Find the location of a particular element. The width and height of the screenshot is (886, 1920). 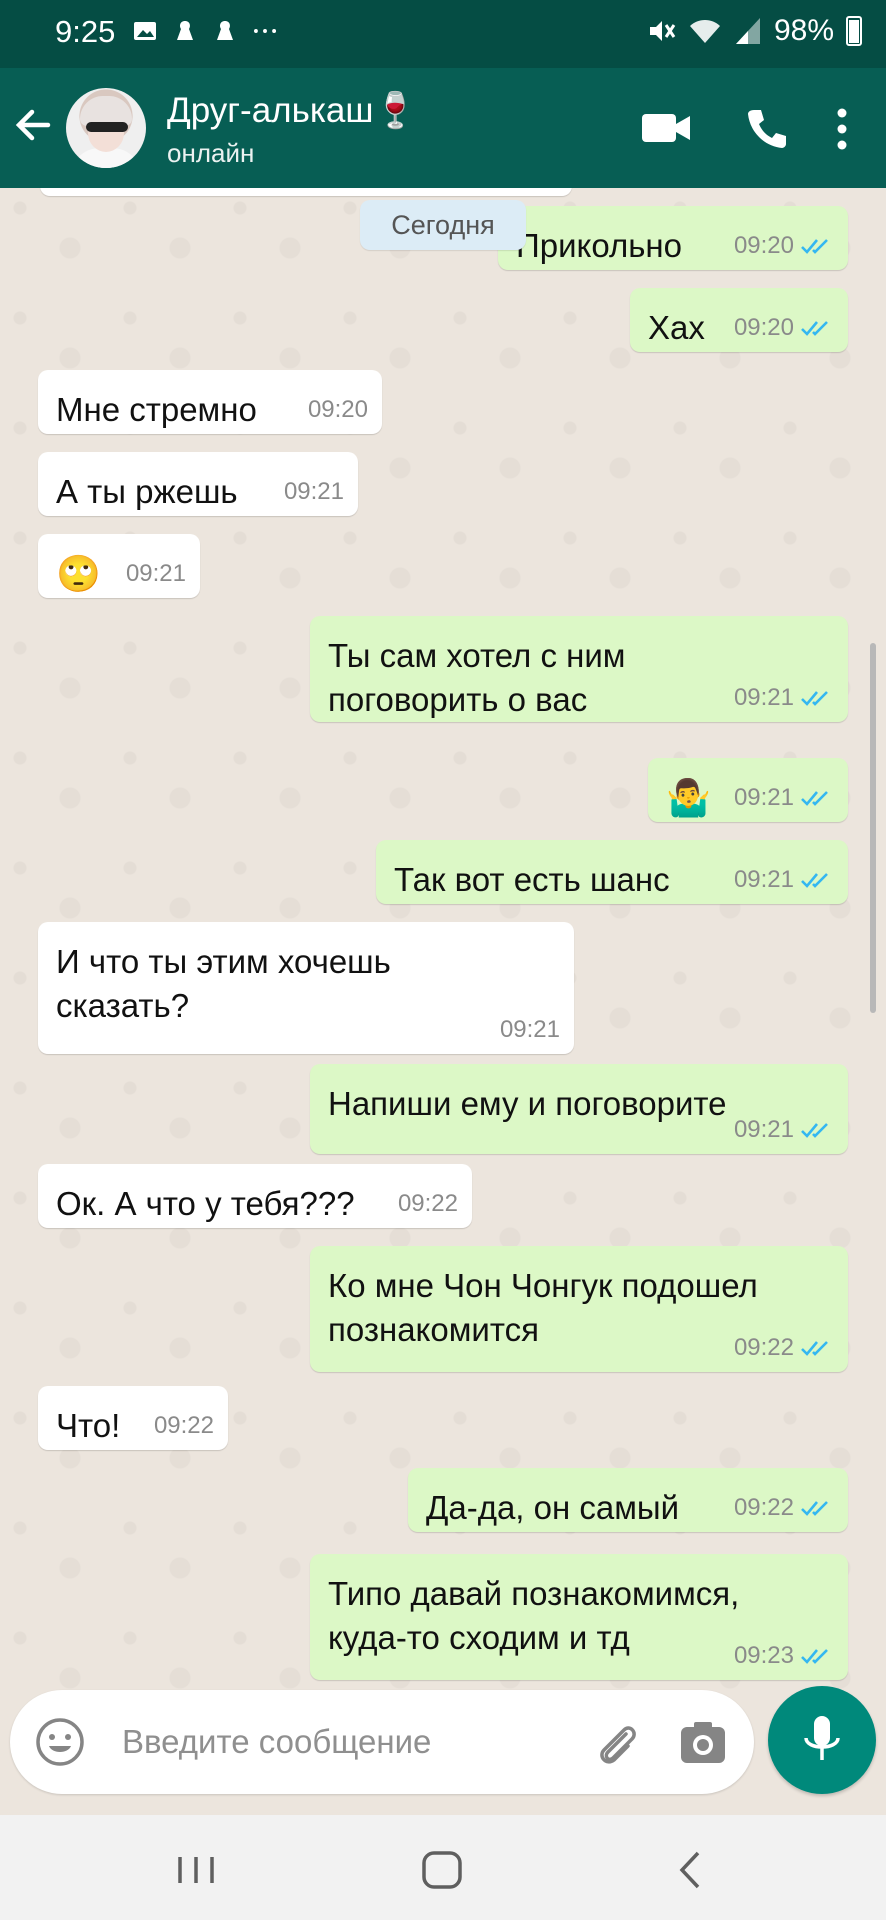

message-bubble-incoming: 🙄 09:21 is located at coordinates (119, 566).